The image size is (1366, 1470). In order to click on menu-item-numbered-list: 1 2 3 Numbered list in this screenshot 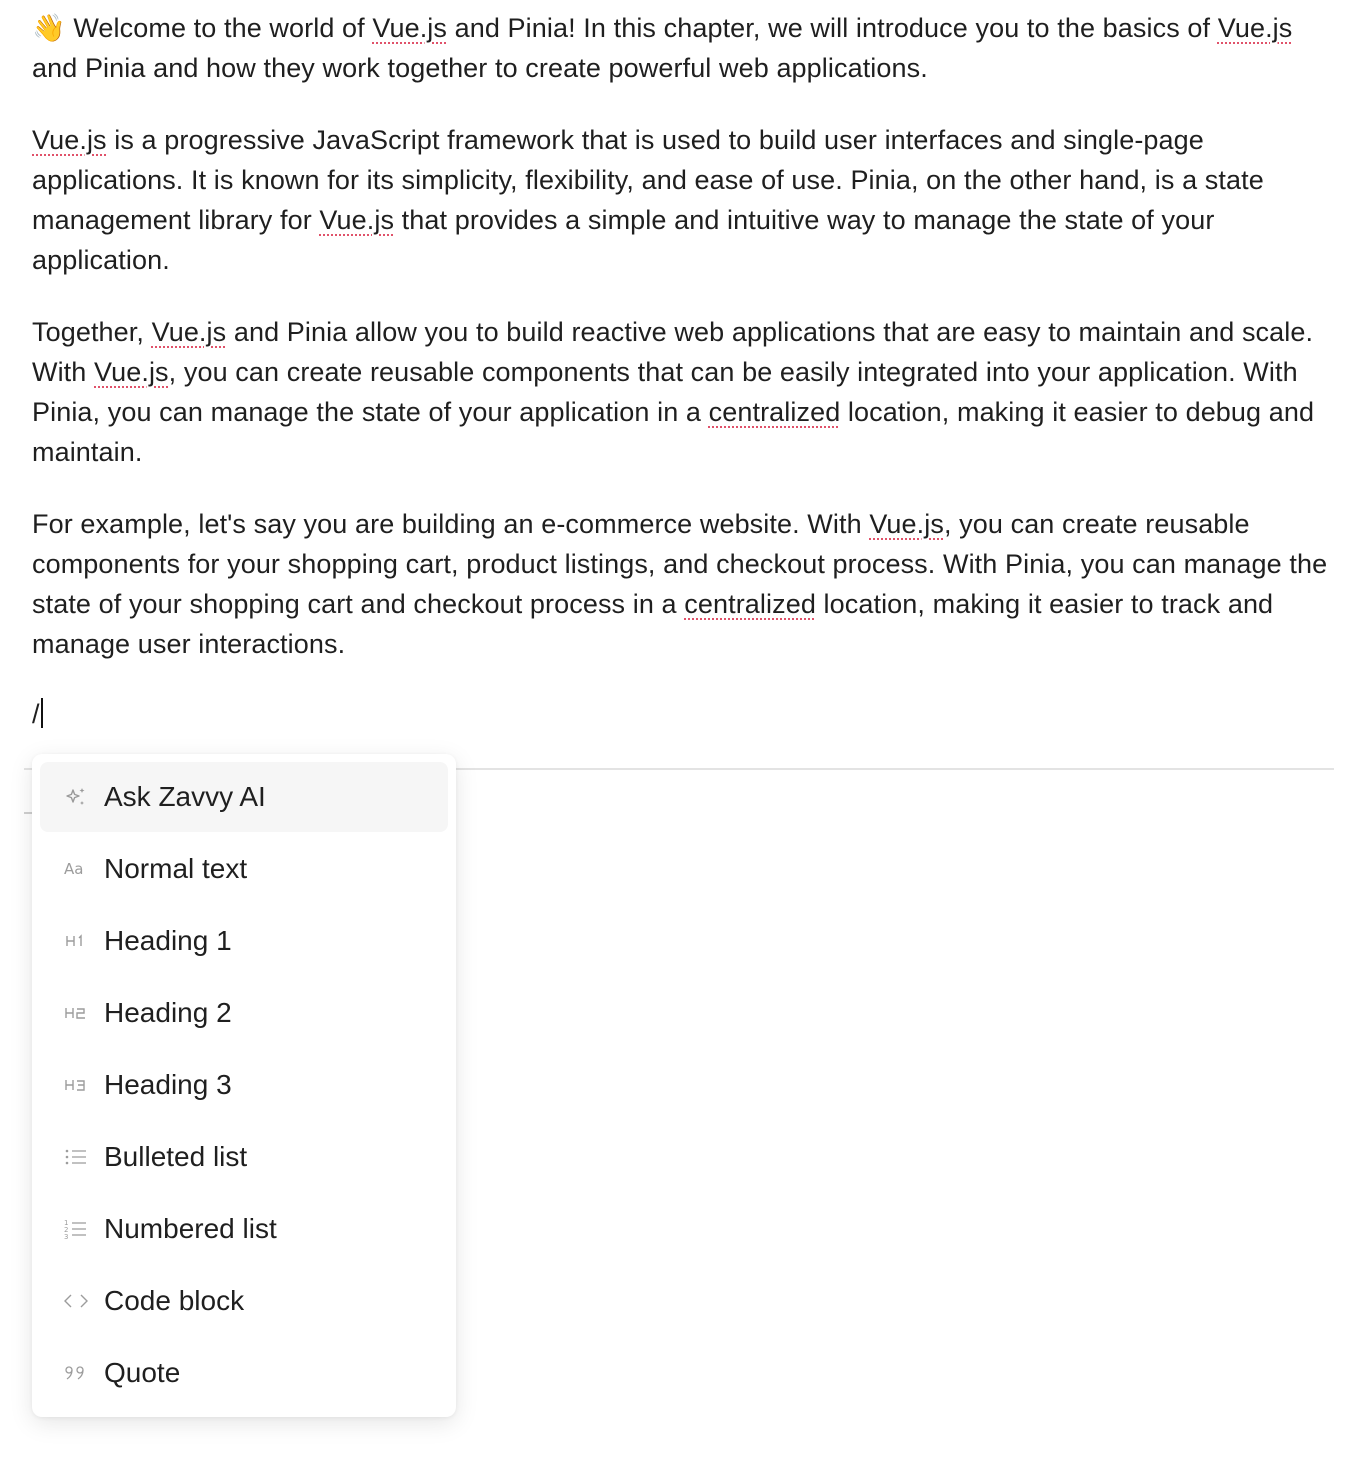, I will do `click(244, 1229)`.